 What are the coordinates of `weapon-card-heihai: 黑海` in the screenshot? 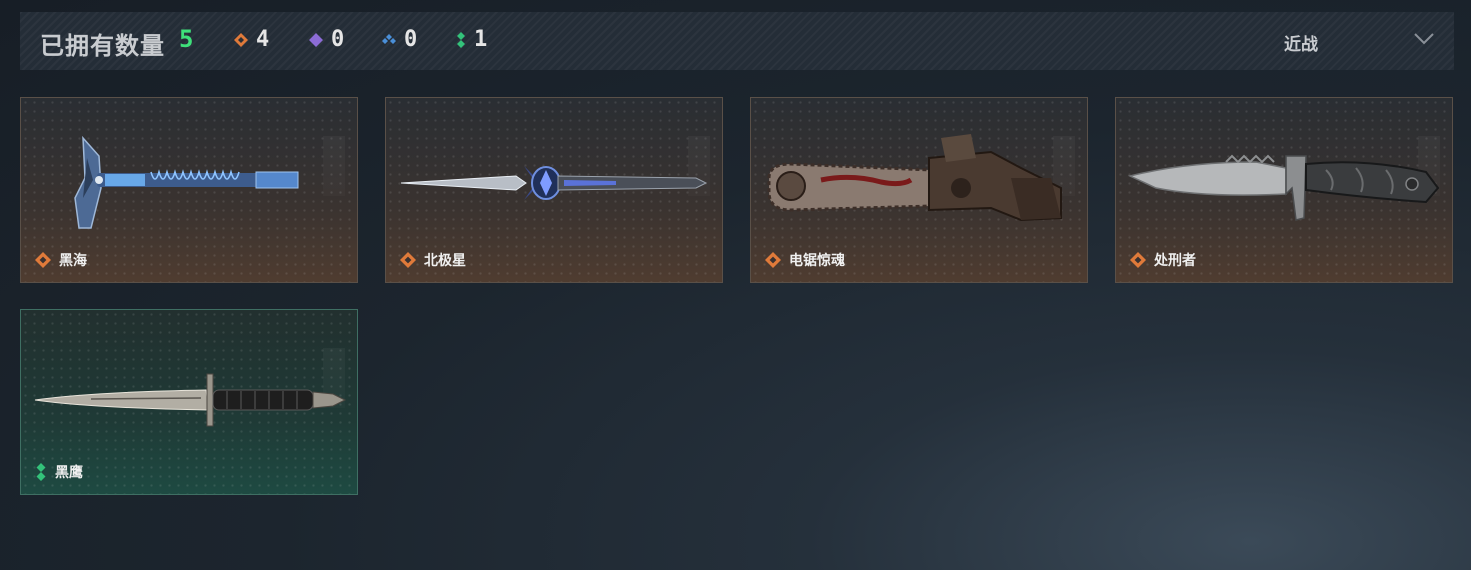 It's located at (189, 190).